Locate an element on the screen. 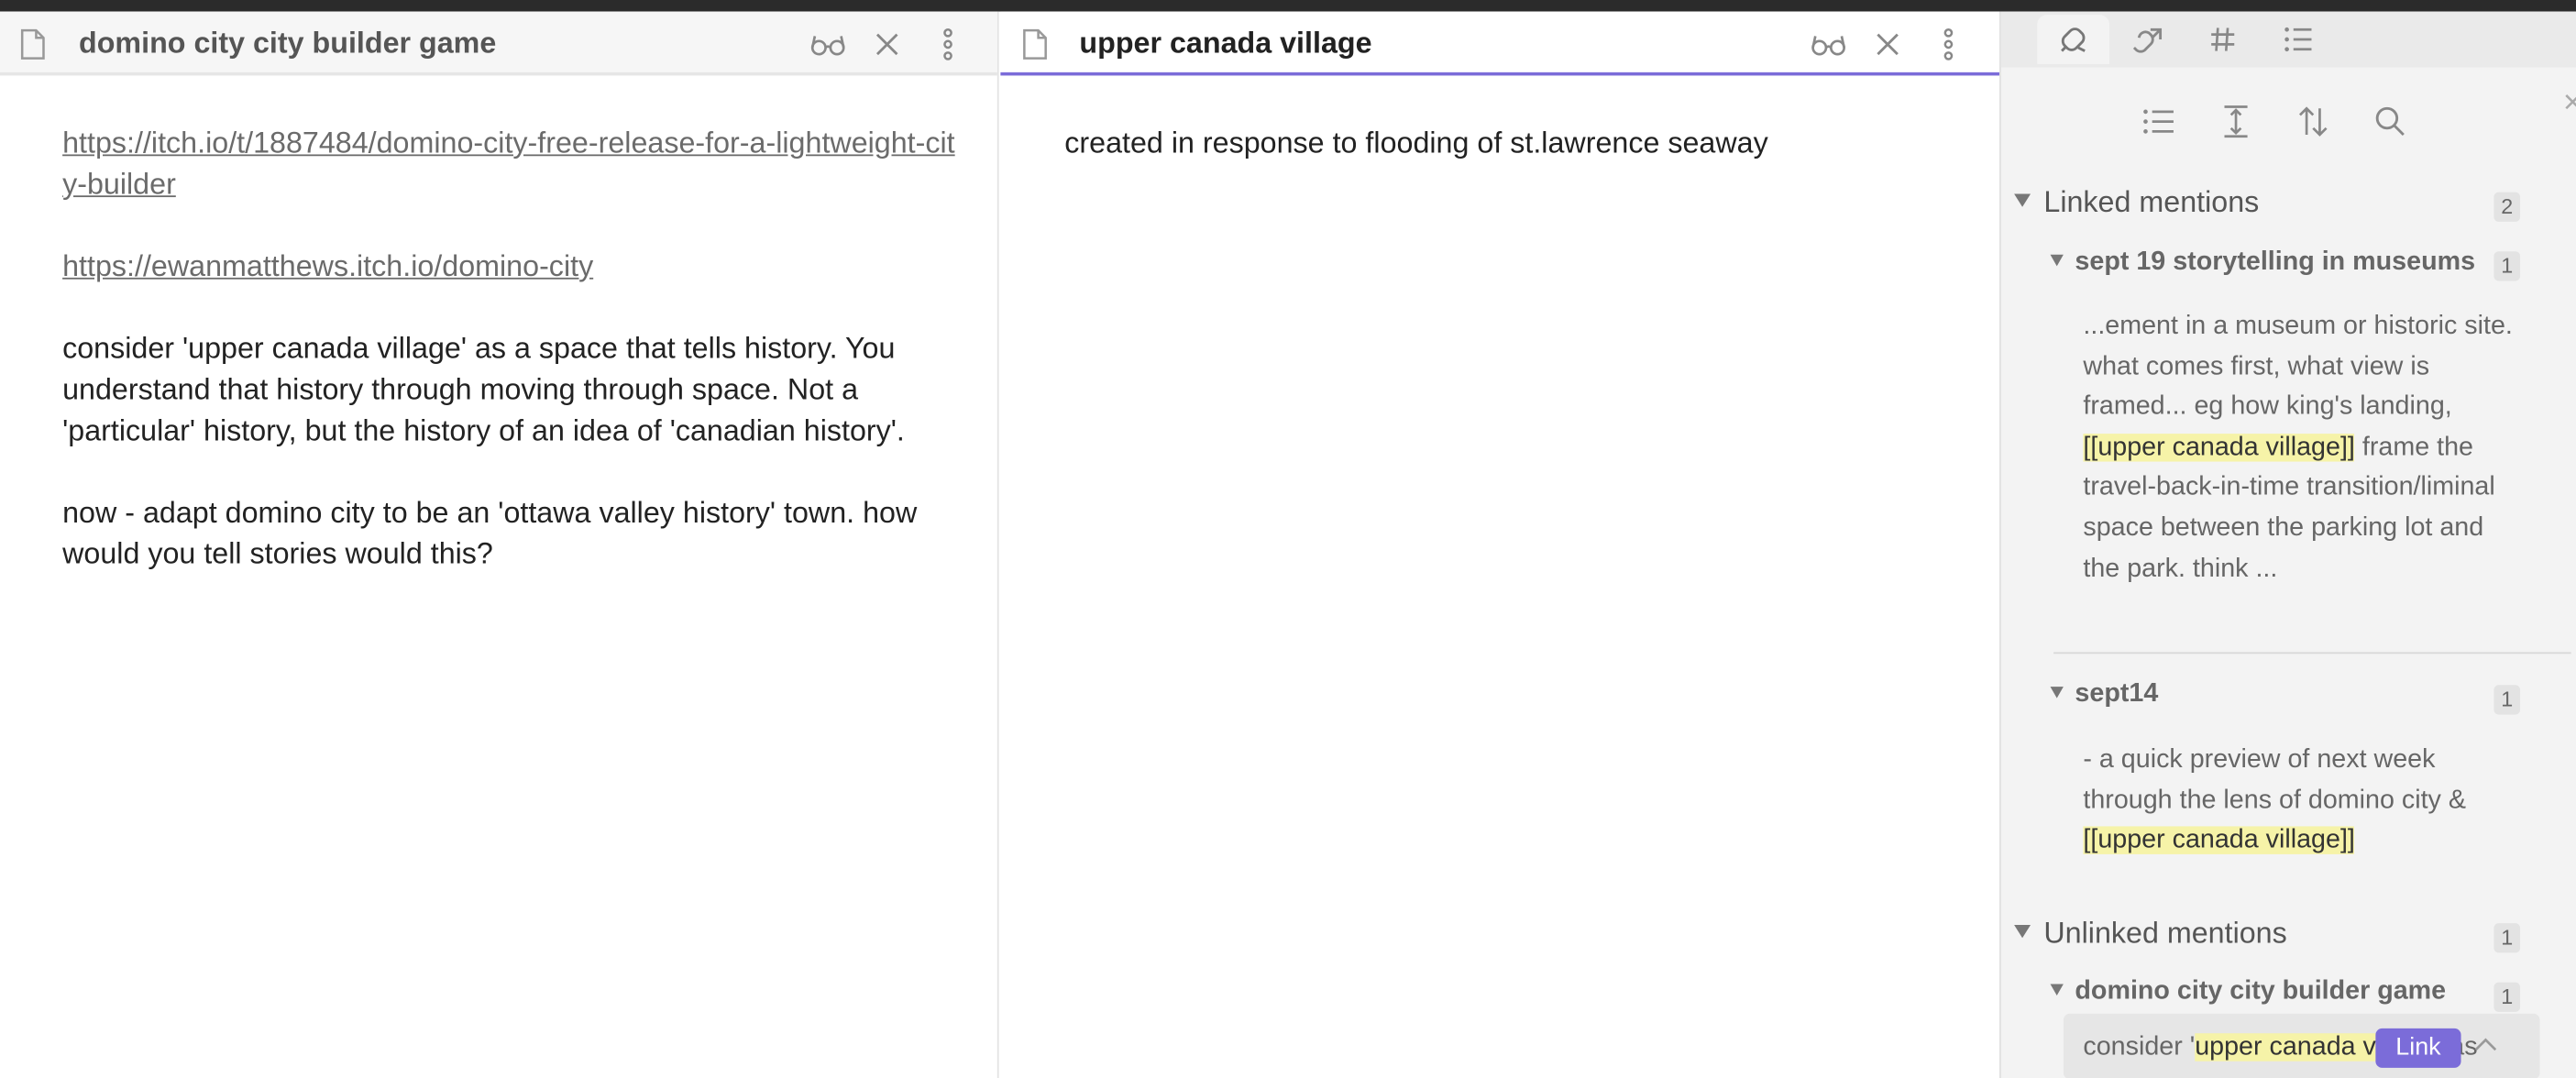 The image size is (2576, 1078). linked-mentions-header: Linked mentions is located at coordinates (2136, 203).